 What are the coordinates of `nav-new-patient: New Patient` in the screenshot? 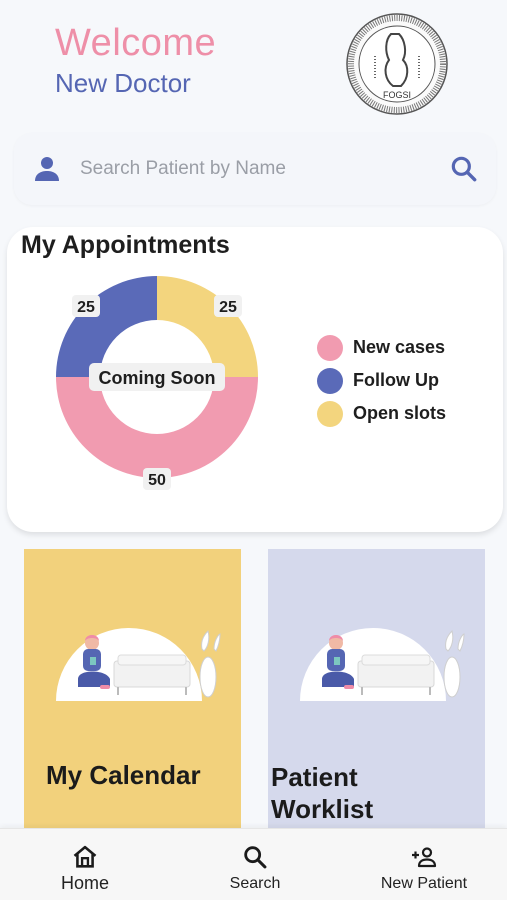 It's located at (424, 864).